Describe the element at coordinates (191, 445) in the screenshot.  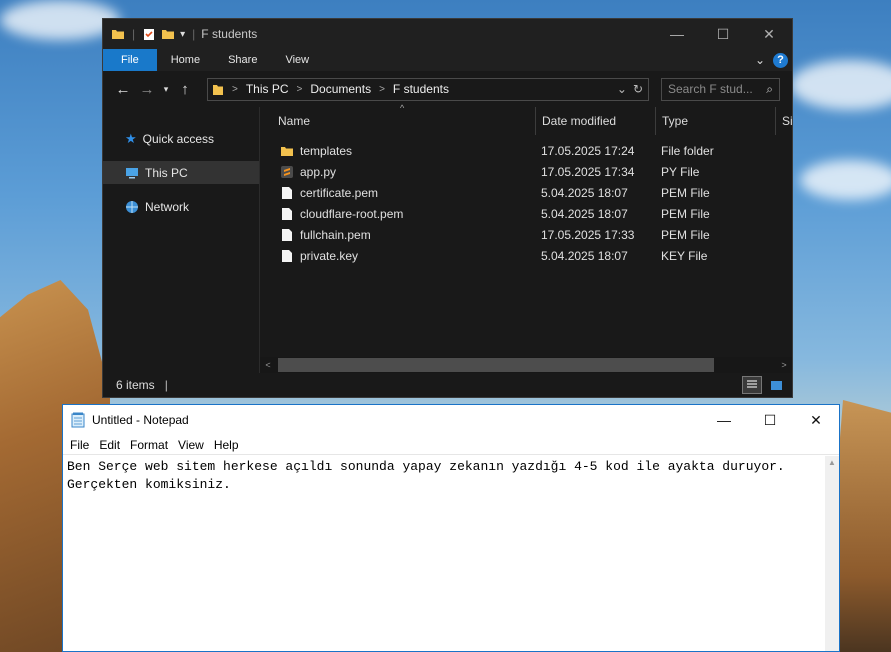
I see `menu-view: View` at that location.